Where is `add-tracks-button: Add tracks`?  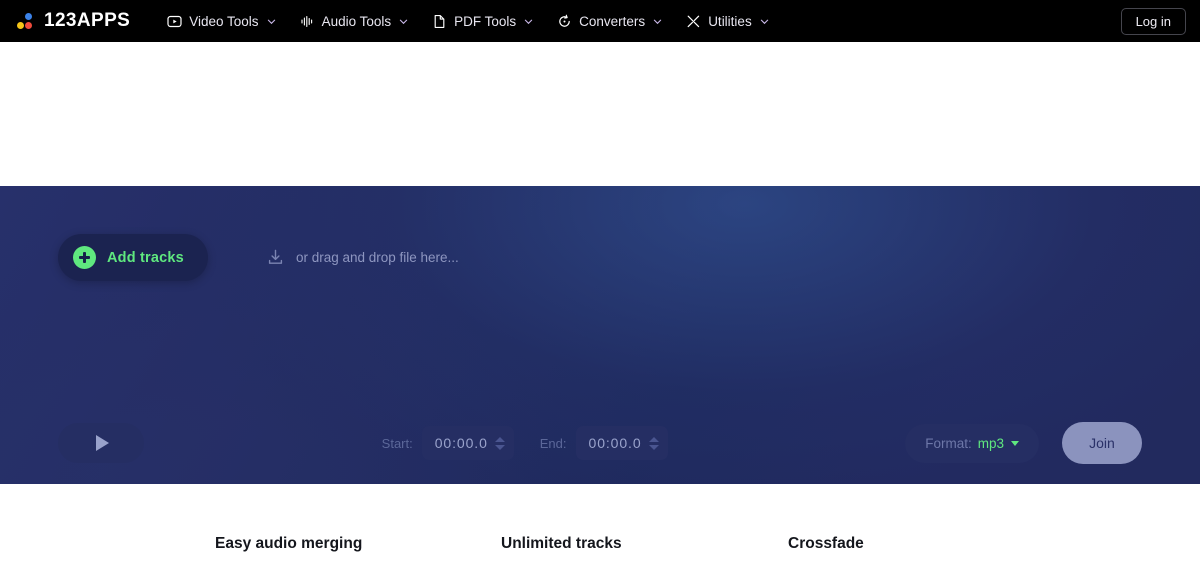
add-tracks-button: Add tracks is located at coordinates (133, 257).